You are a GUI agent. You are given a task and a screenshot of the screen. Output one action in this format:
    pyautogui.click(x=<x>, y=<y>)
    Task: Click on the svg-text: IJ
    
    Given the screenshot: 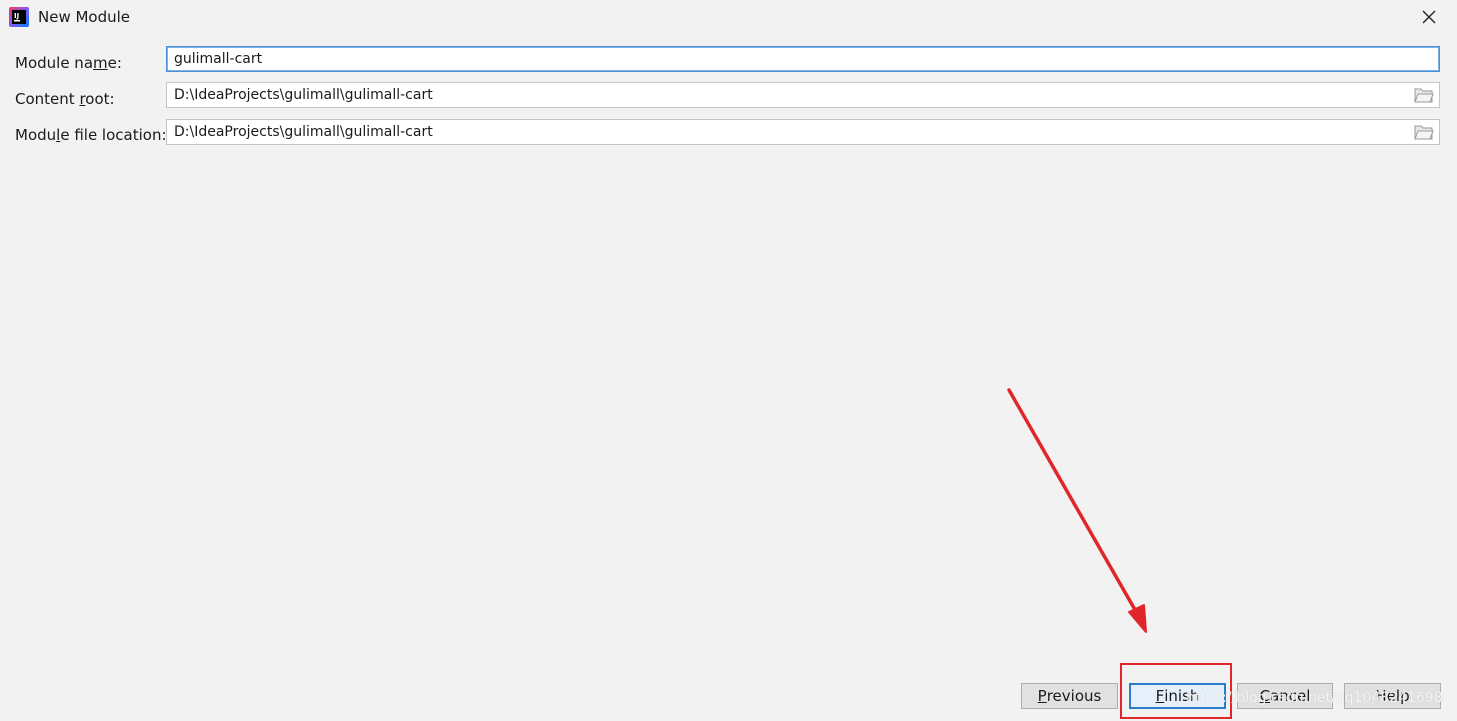 What is the action you would take?
    pyautogui.click(x=16, y=16)
    